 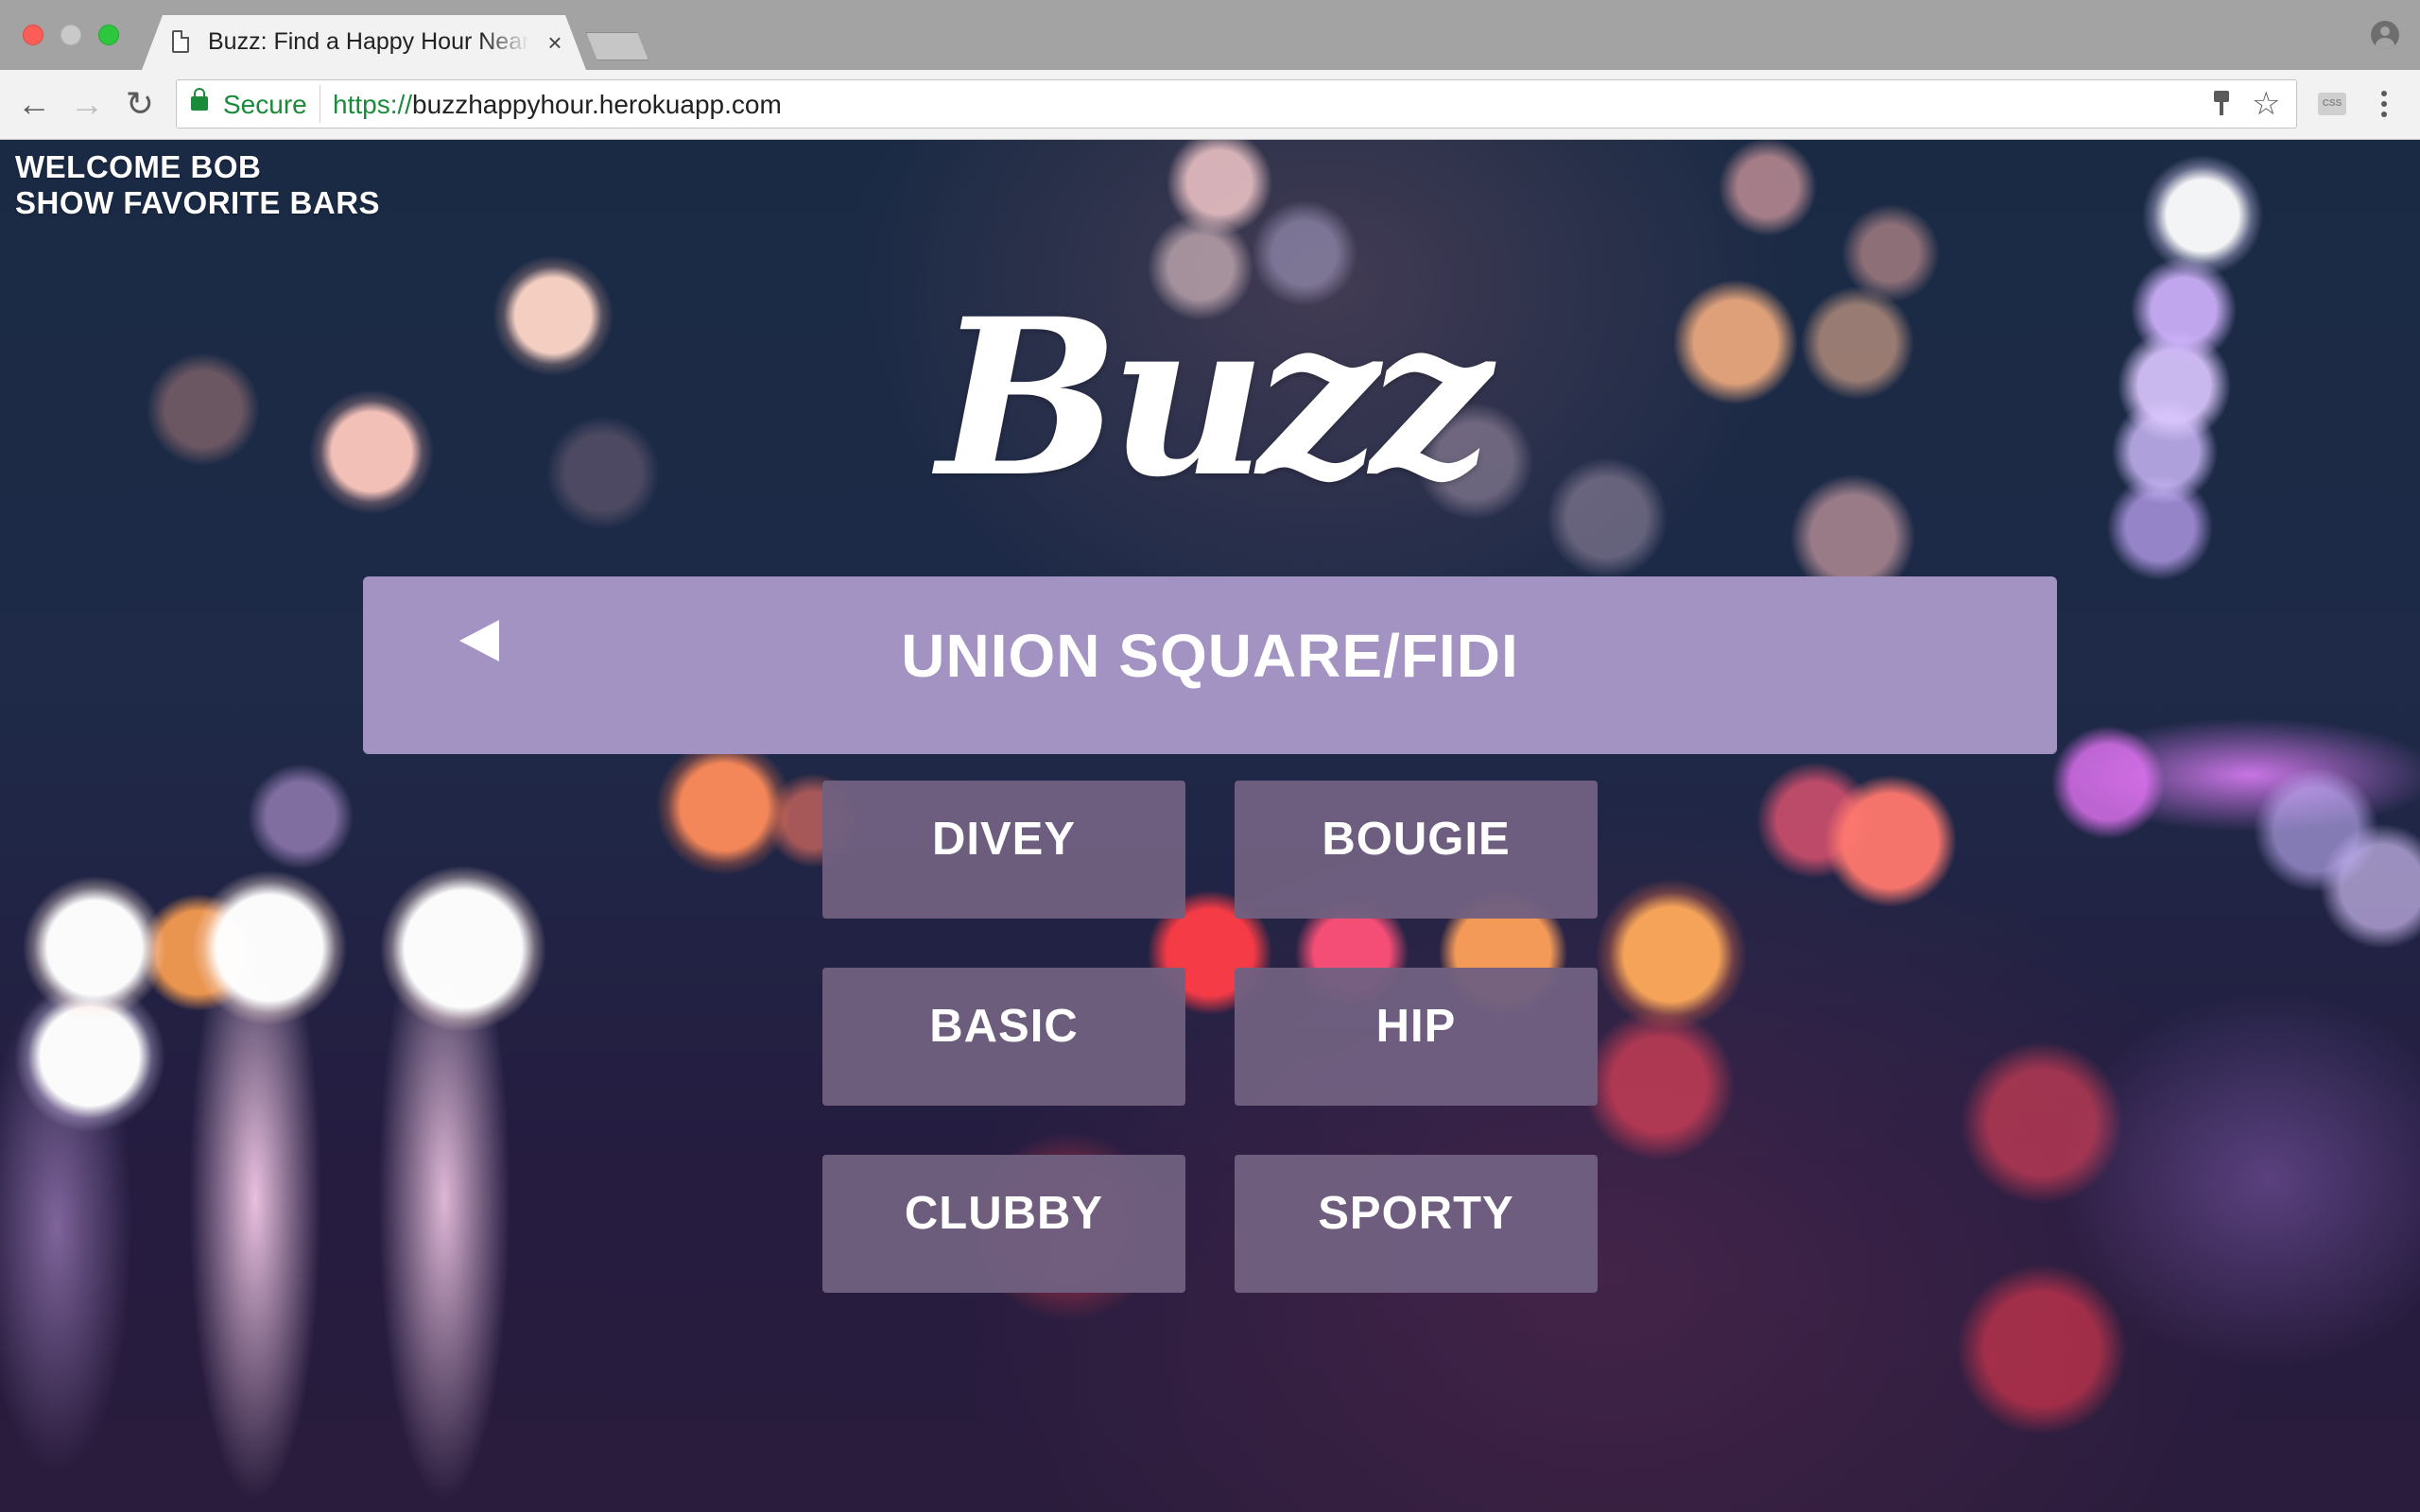 What do you see at coordinates (1004, 850) in the screenshot?
I see `vibe-button-divey: DIVEY` at bounding box center [1004, 850].